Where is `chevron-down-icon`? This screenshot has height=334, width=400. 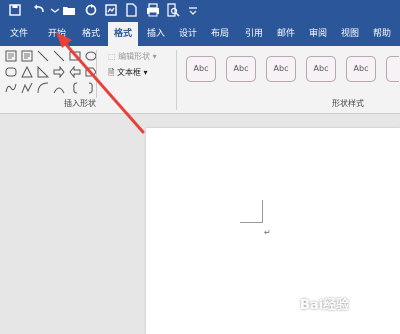
chevron-down-icon is located at coordinates (55, 10).